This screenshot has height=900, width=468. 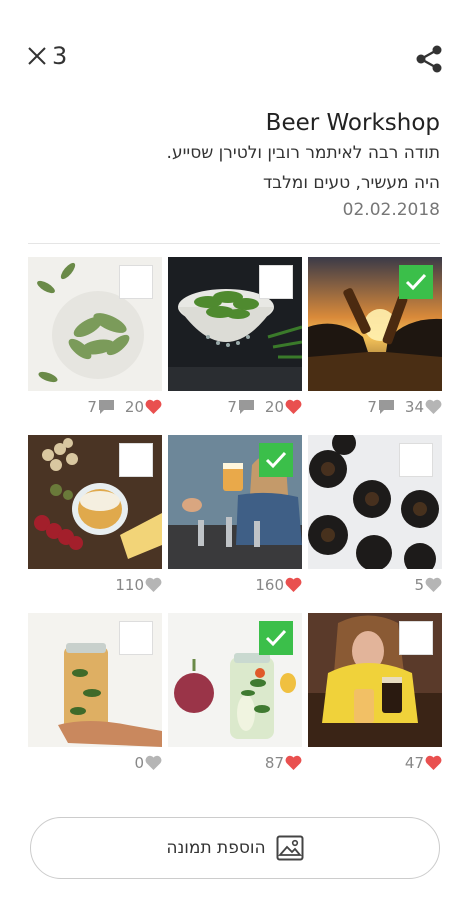 I want to click on add-photo-label: הוספת תמונה, so click(x=216, y=848).